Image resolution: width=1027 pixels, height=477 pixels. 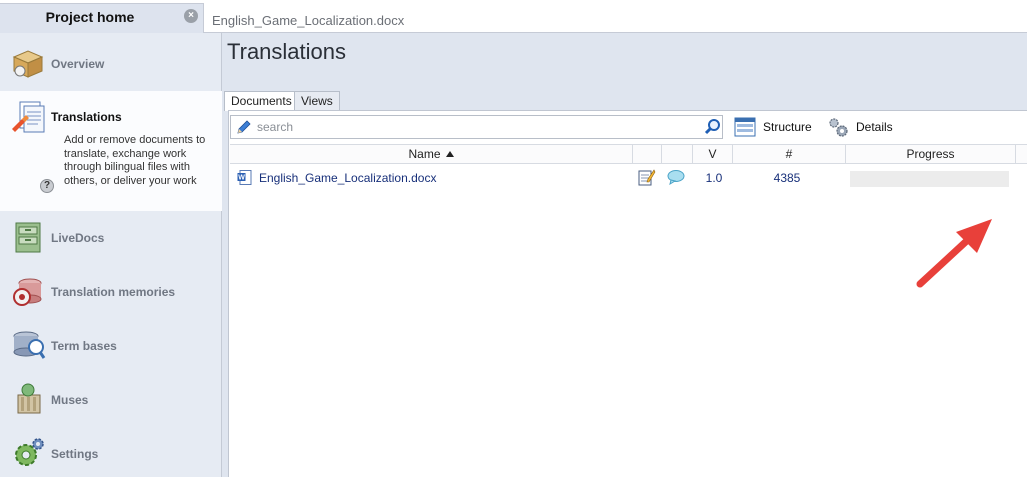 What do you see at coordinates (70, 400) in the screenshot?
I see `sidebar-item-label: Muses` at bounding box center [70, 400].